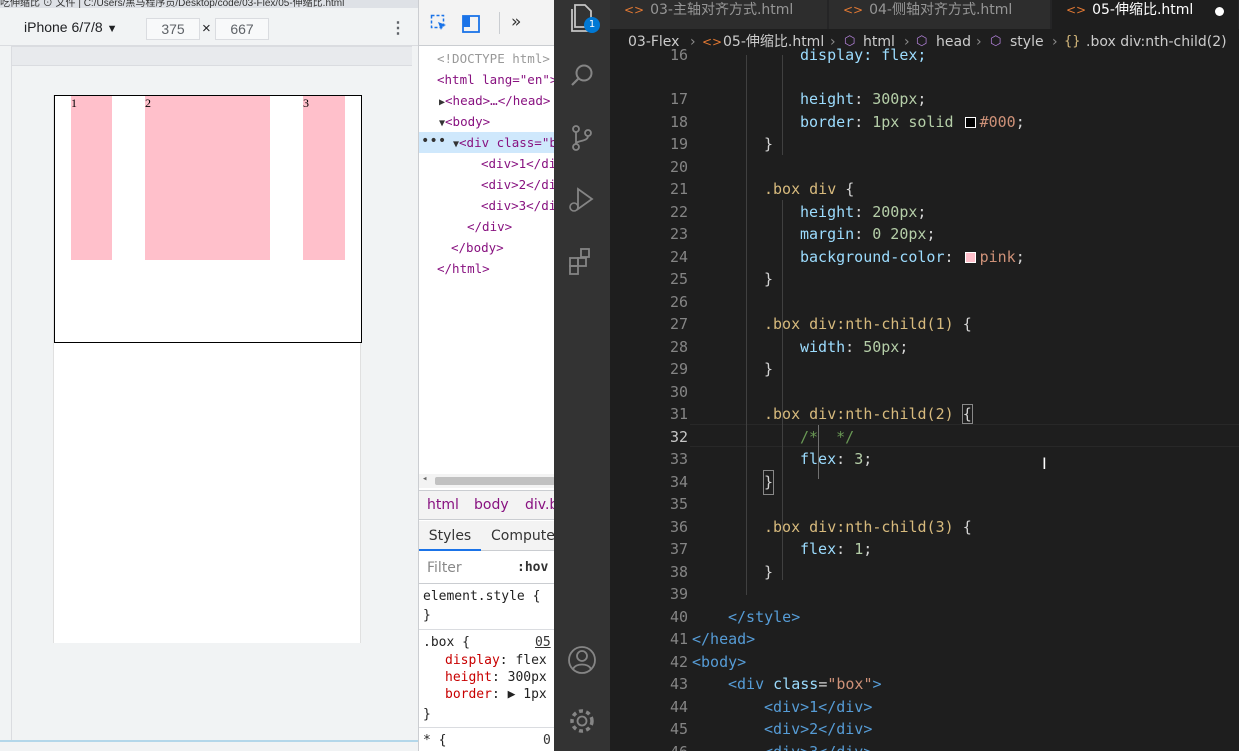 This screenshot has width=1239, height=751. I want to click on html-attr-value: "box", so click(850, 684).